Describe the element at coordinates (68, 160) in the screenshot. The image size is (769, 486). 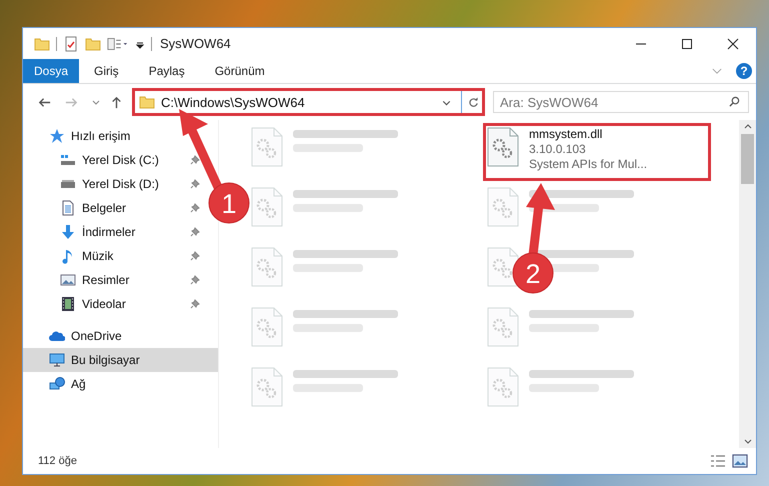
I see `drive-icon` at that location.